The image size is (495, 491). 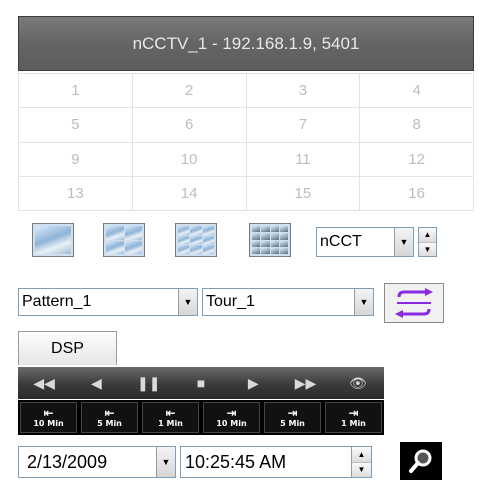 I want to click on device-select: nCCT ▼, so click(x=365, y=242).